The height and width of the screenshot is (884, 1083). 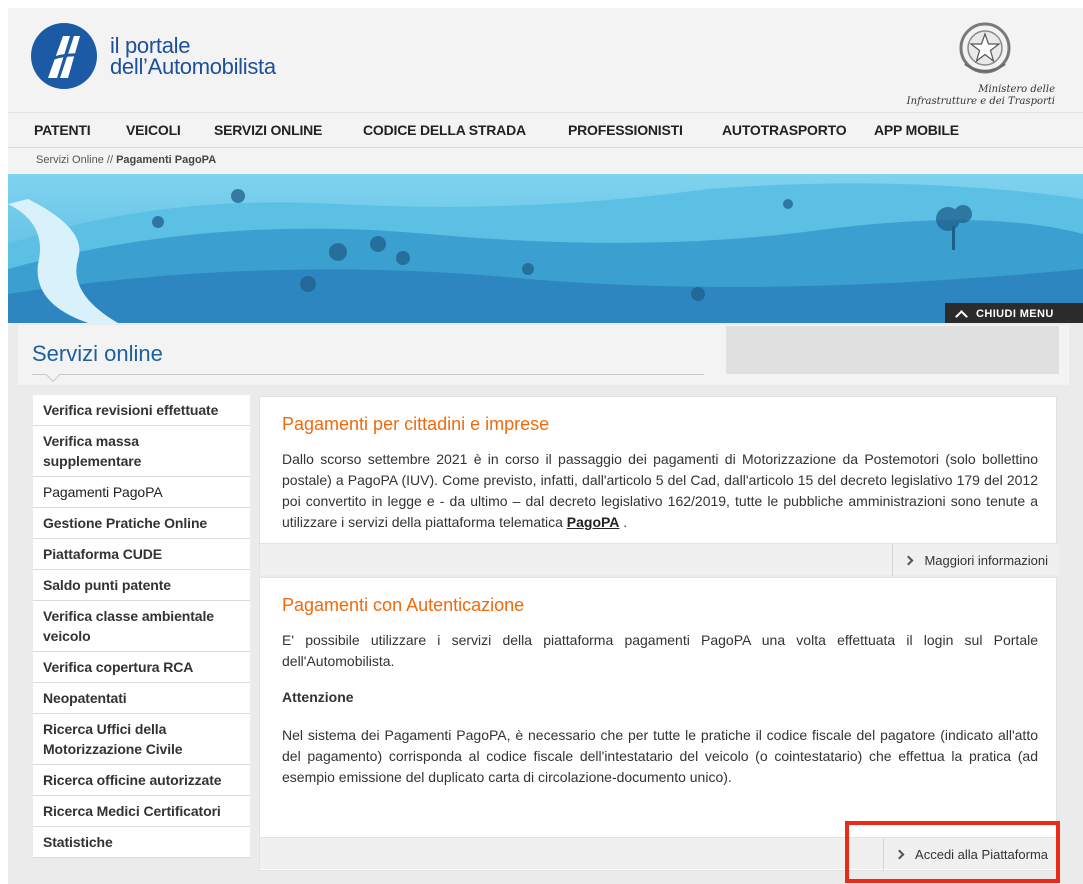 I want to click on republic-emblem-icon, so click(x=985, y=48).